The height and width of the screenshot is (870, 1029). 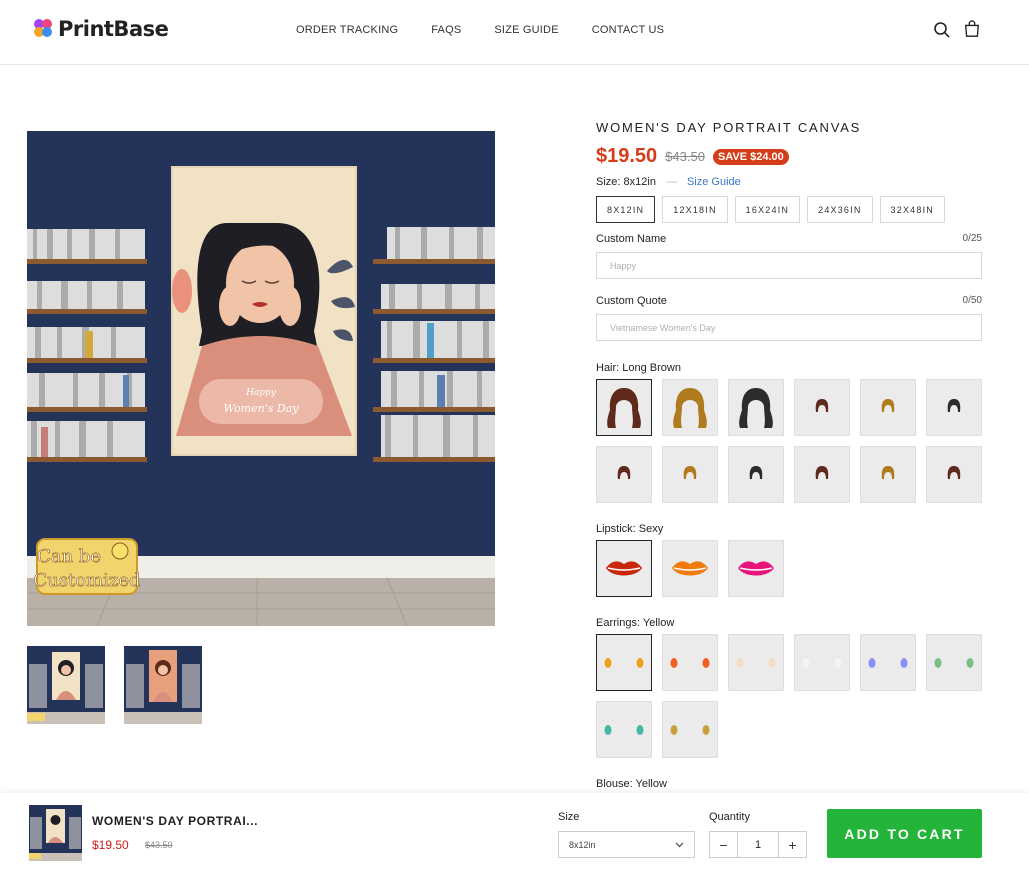 What do you see at coordinates (628, 30) in the screenshot?
I see `nav-contact-us: CONTACT US` at bounding box center [628, 30].